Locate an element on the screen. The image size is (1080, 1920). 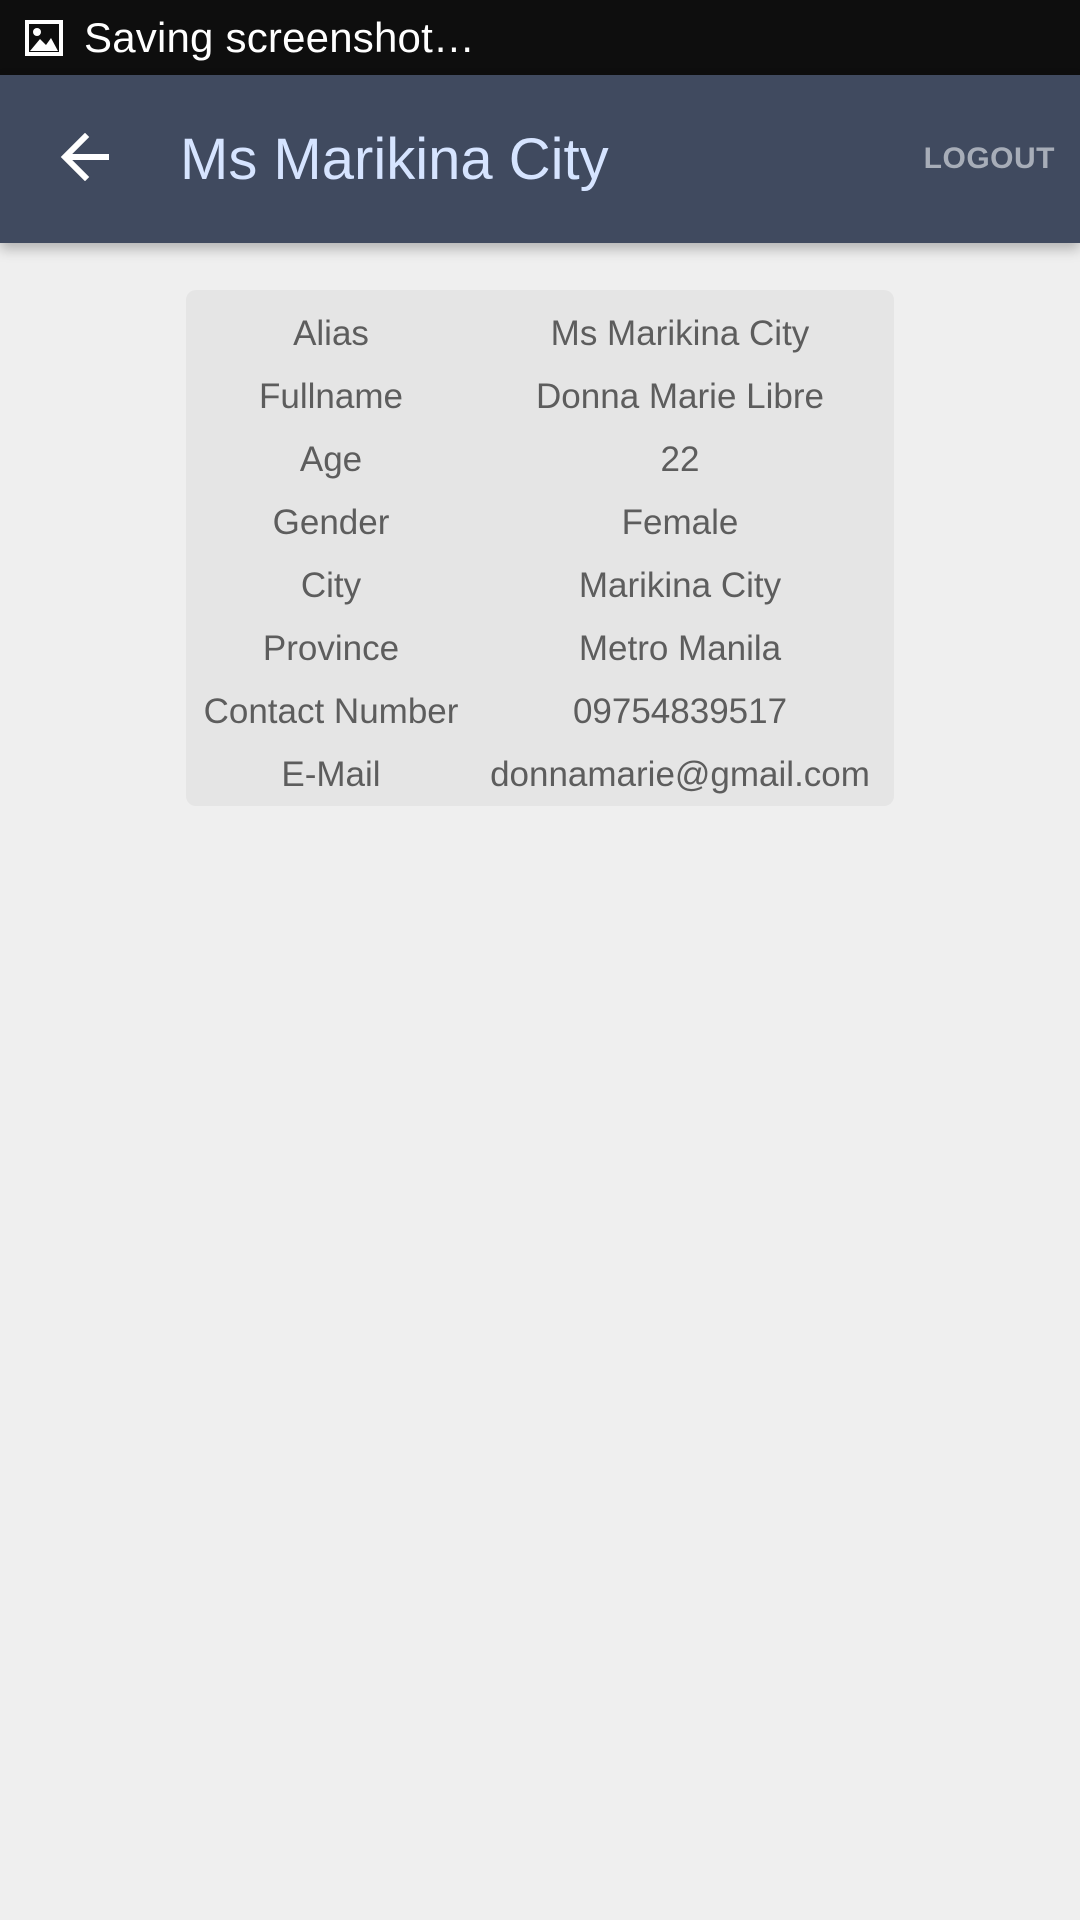
profile-value: Ms Marikina City is located at coordinates (680, 333).